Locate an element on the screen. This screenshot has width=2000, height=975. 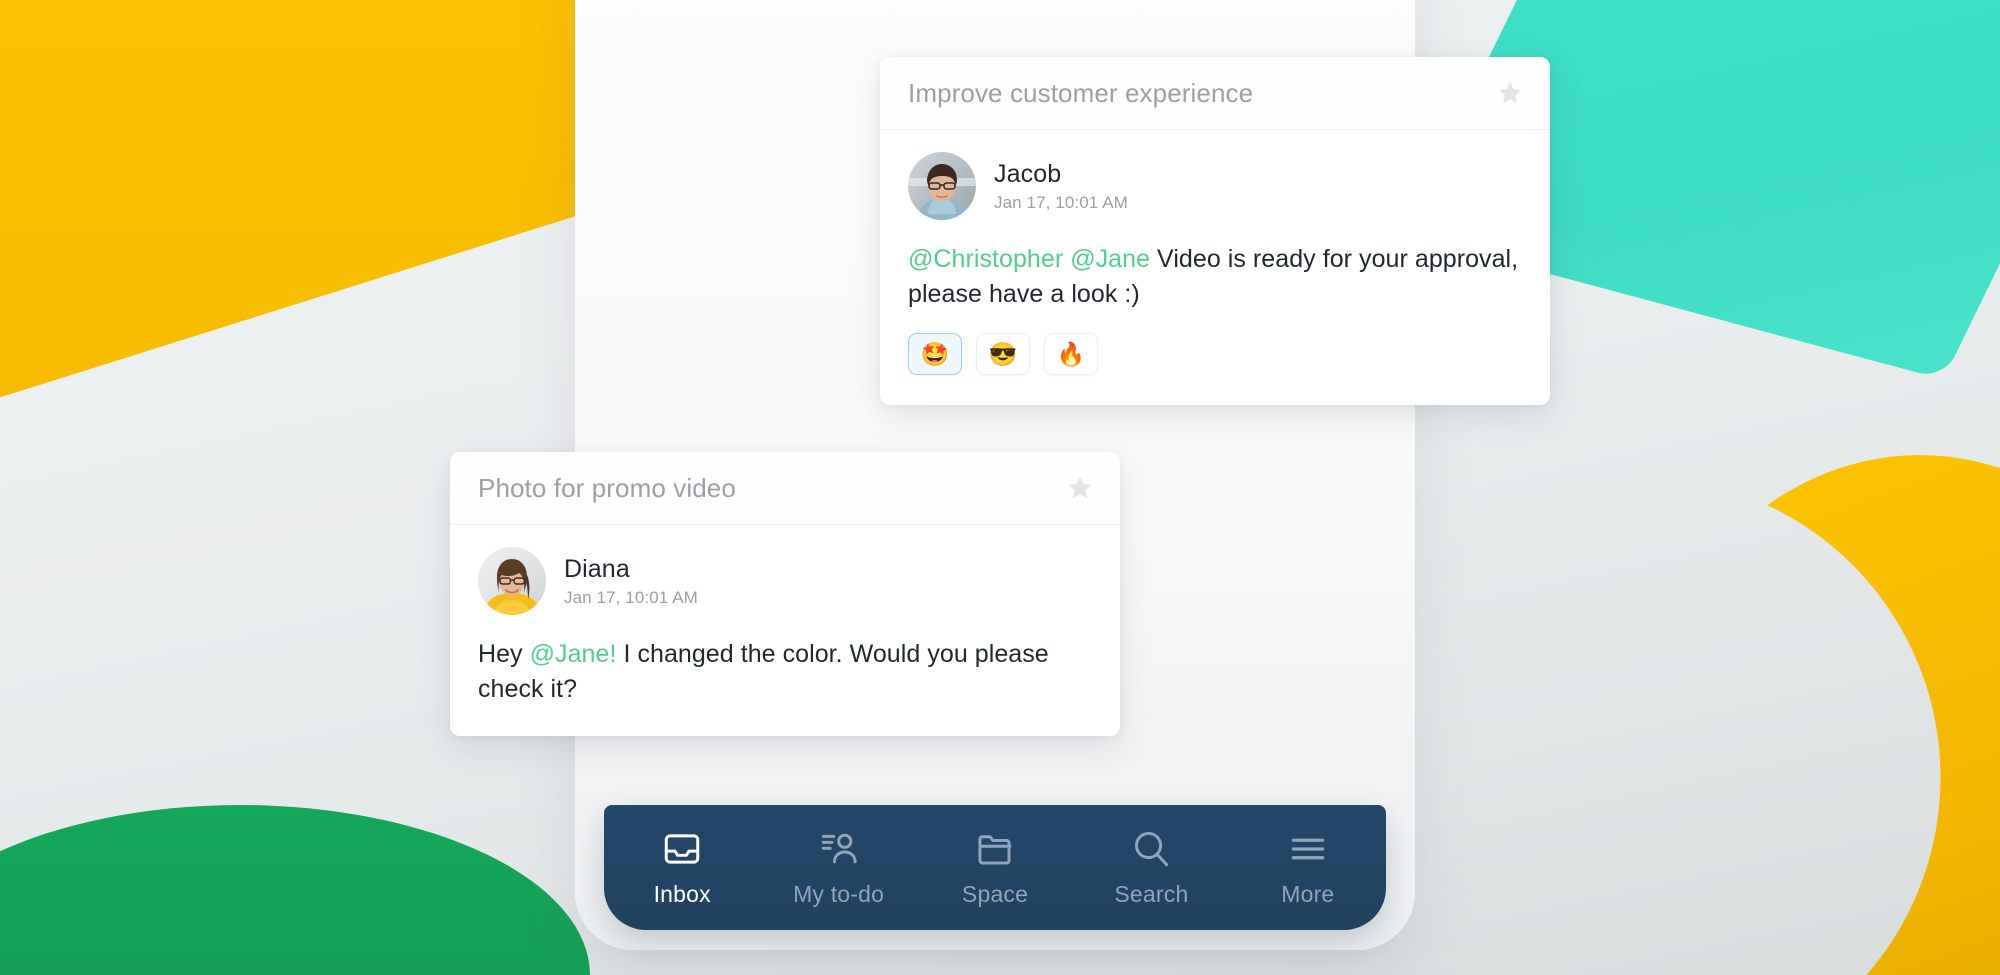
nav-item-space: Space is located at coordinates (995, 868).